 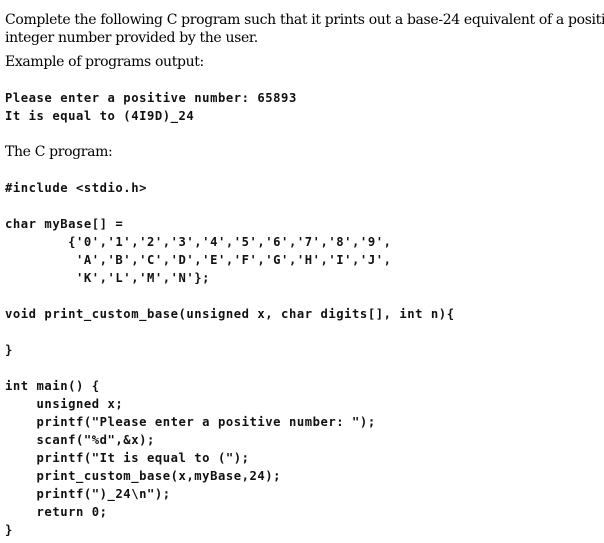 I want to click on intro-line-2: integer number provided by the user., so click(x=131, y=38).